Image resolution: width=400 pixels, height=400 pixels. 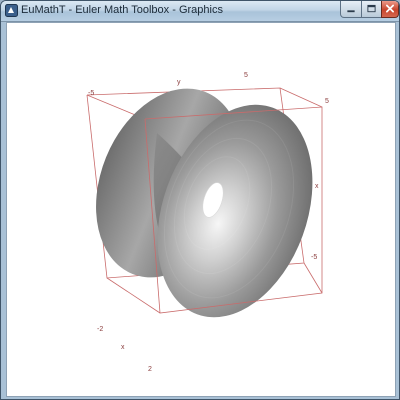 I want to click on minimize-button, so click(x=351, y=9).